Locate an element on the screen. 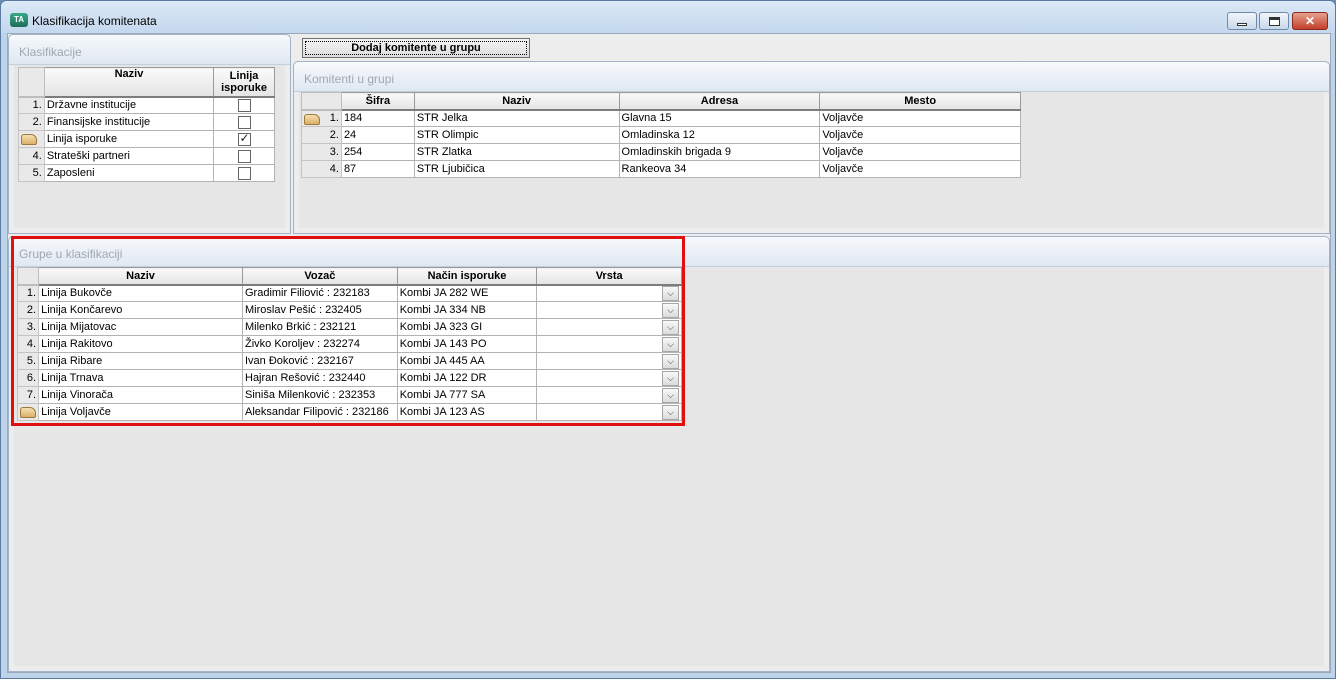  cell-adresa: Omladinskih brigada 9 is located at coordinates (719, 152).